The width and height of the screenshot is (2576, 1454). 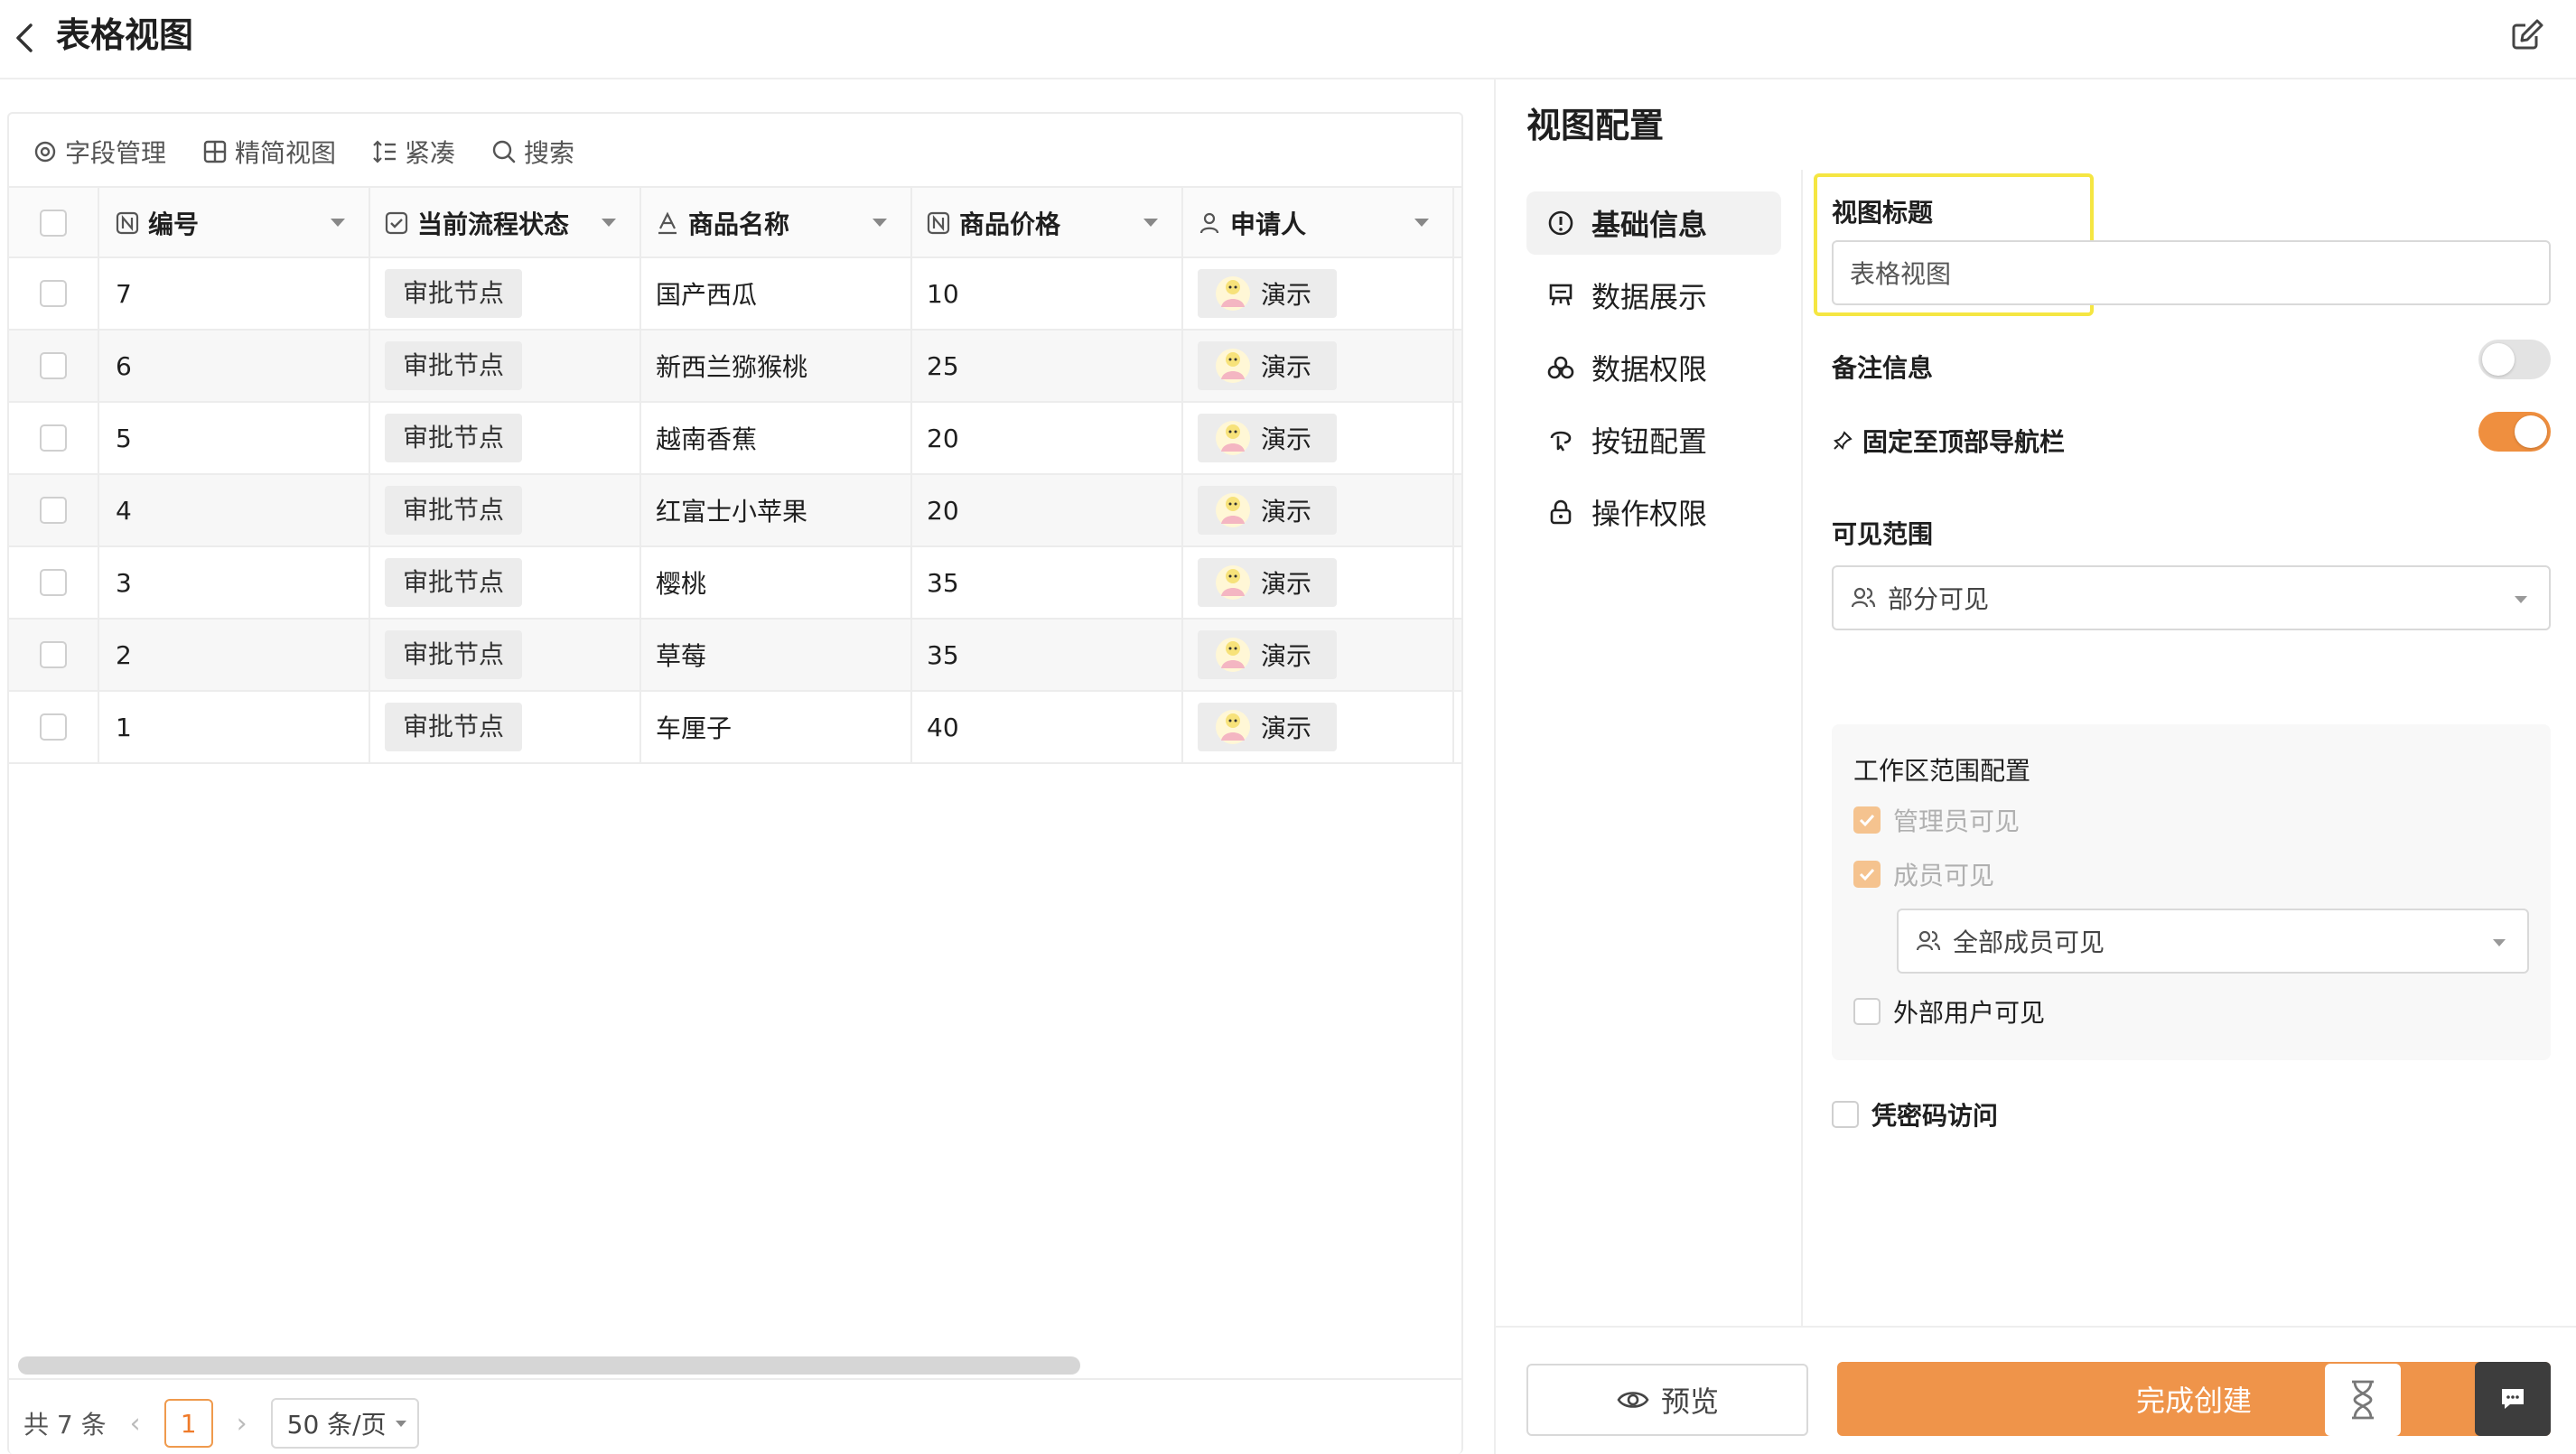 I want to click on external-visible-option: 外部用户可见, so click(x=1949, y=1011).